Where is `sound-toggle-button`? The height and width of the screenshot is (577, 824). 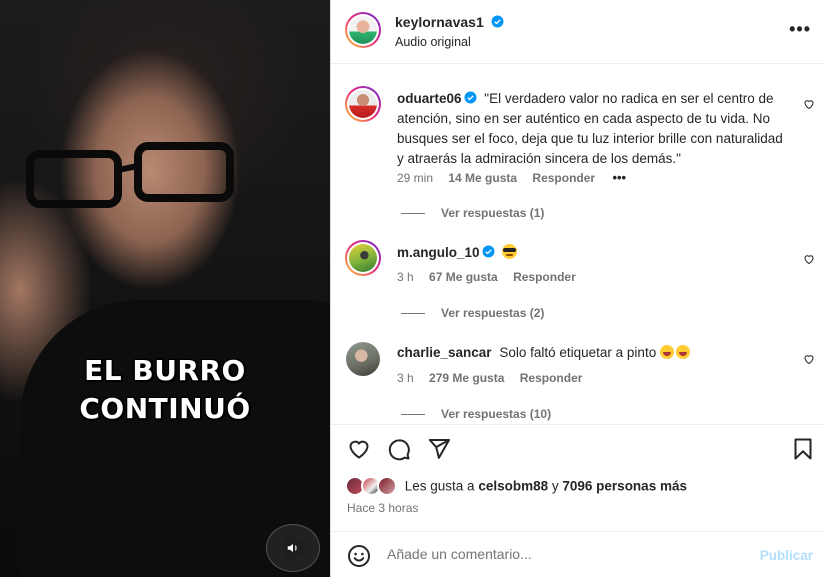
sound-toggle-button is located at coordinates (293, 548).